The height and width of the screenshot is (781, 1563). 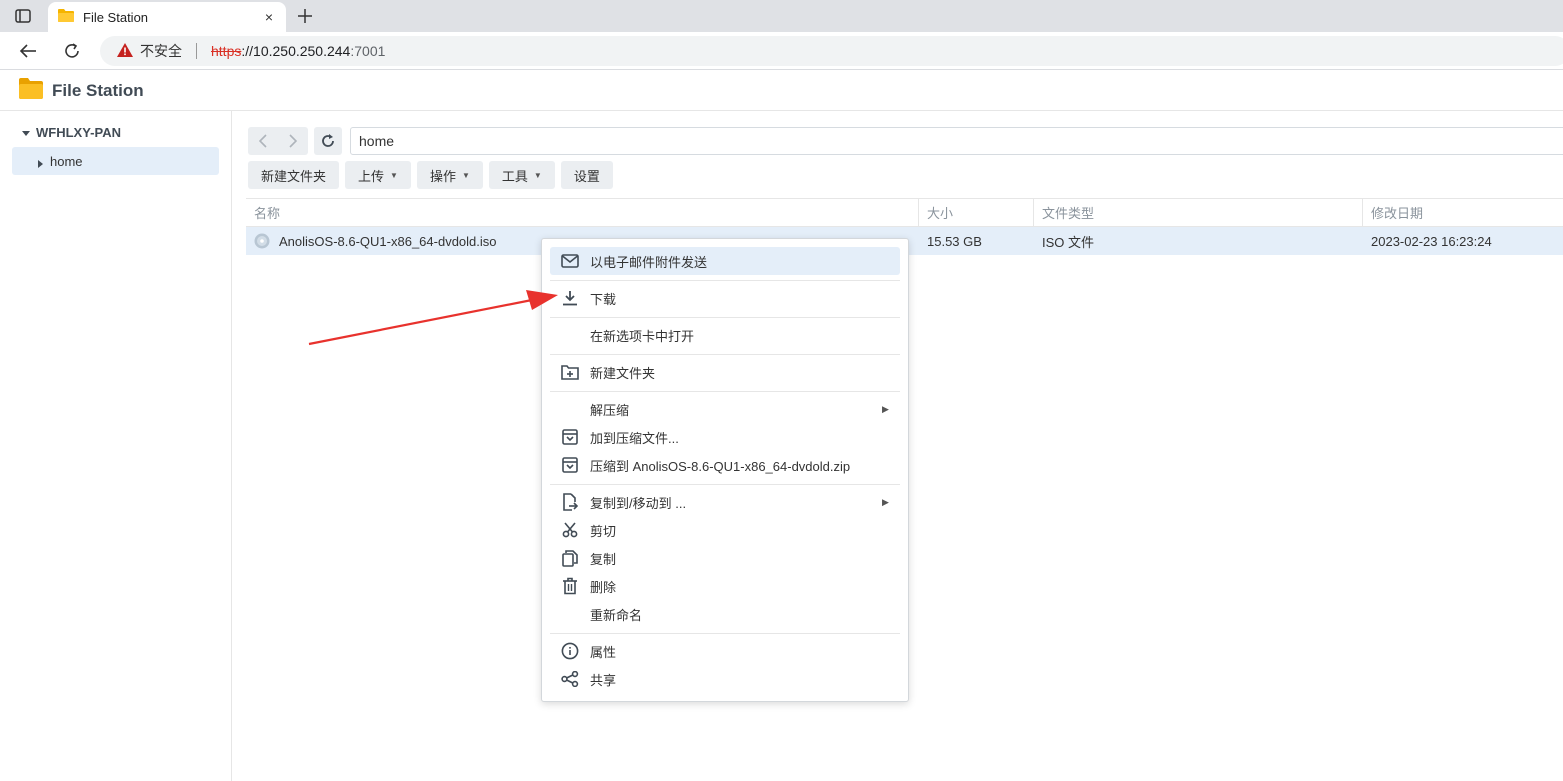 What do you see at coordinates (623, 373) in the screenshot?
I see `menu-item-label: 新建文件夹` at bounding box center [623, 373].